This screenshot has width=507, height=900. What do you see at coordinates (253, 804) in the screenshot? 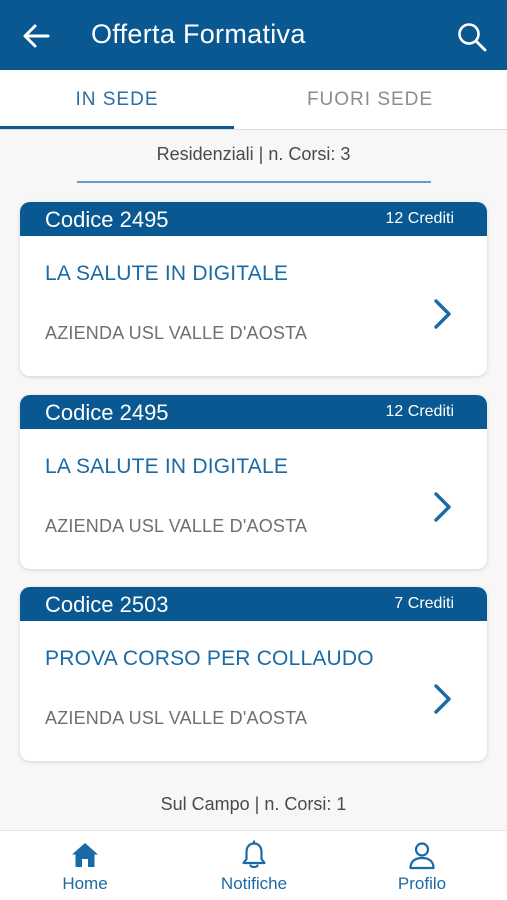
I see `section-header-sul-campo: Sul Campo | n. Corsi: 1` at bounding box center [253, 804].